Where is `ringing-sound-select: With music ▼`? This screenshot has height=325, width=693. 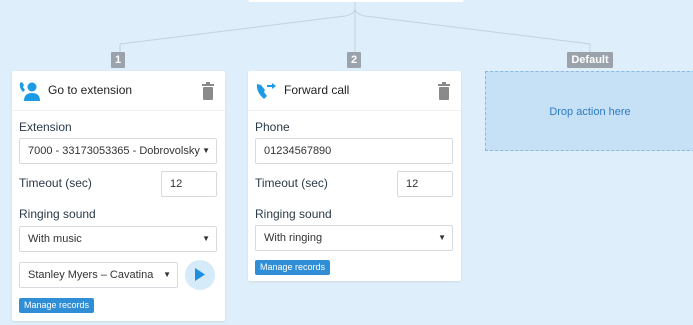
ringing-sound-select: With music ▼ is located at coordinates (118, 239).